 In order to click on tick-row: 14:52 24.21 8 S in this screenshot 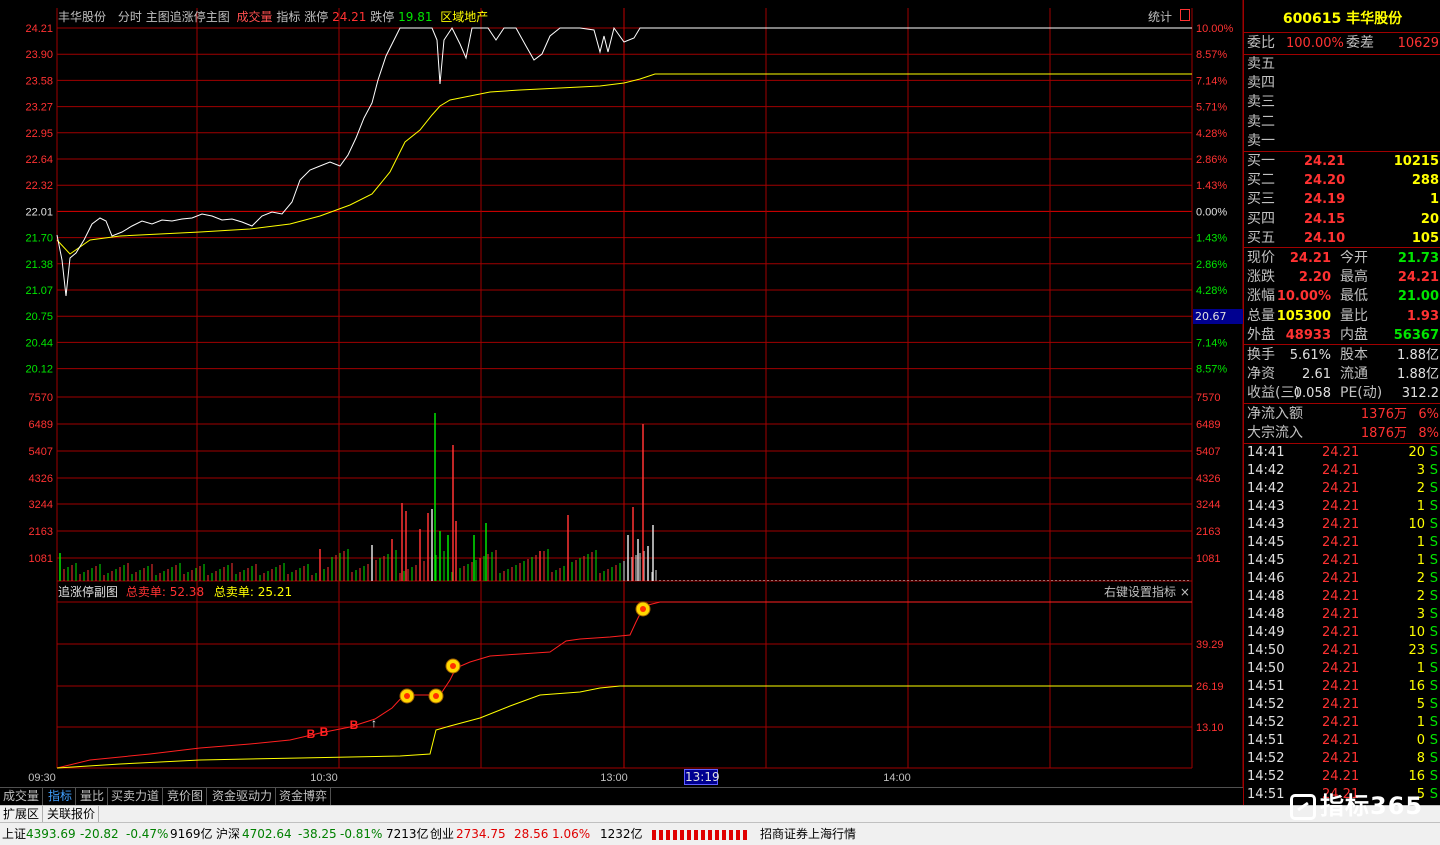, I will do `click(1342, 759)`.